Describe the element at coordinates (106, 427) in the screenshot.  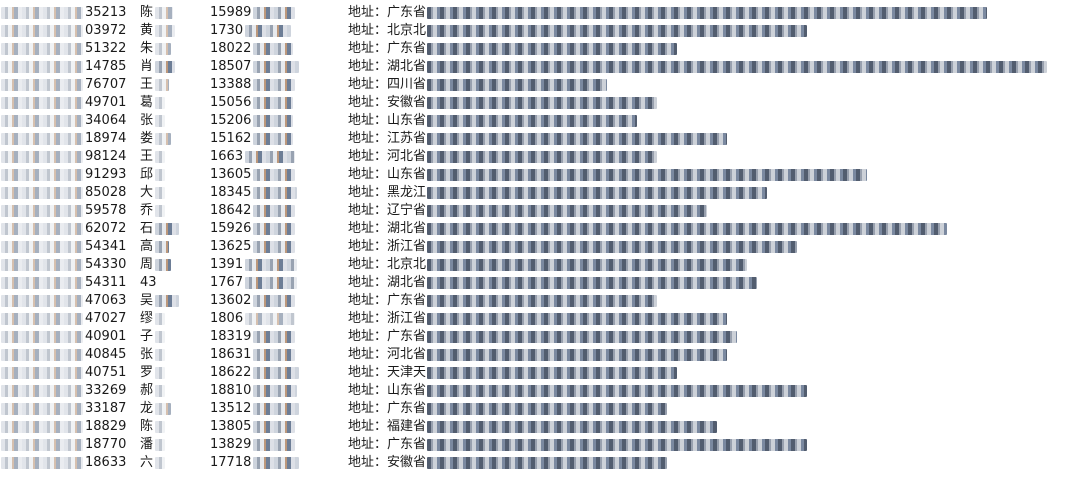
I see `order-number-text: 18829` at that location.